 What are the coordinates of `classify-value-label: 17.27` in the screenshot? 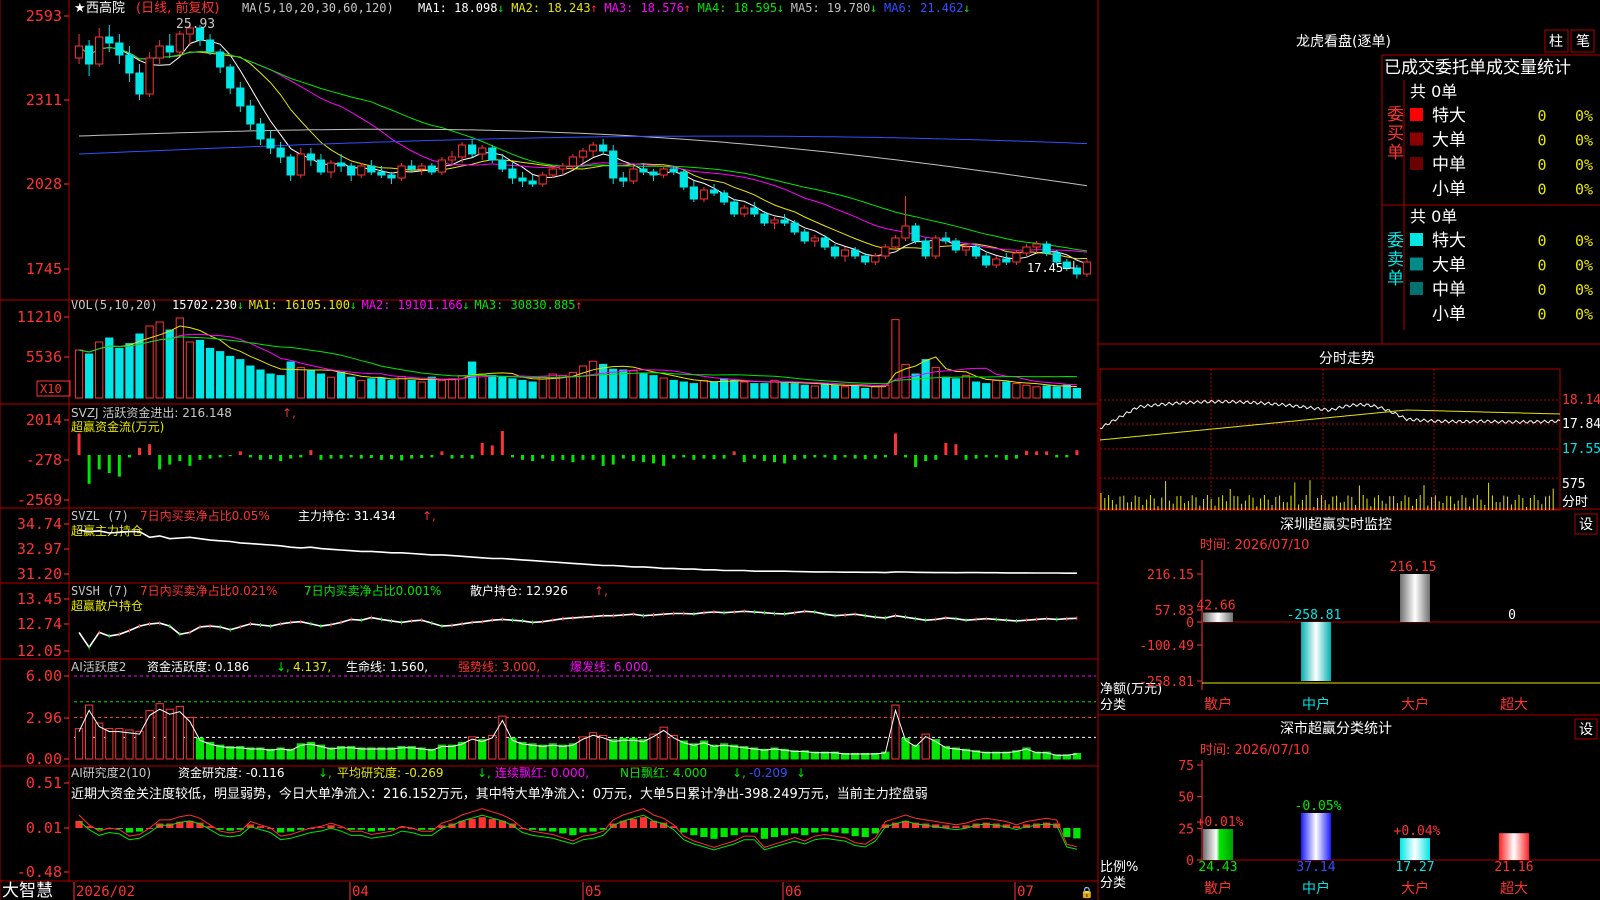 It's located at (1414, 867).